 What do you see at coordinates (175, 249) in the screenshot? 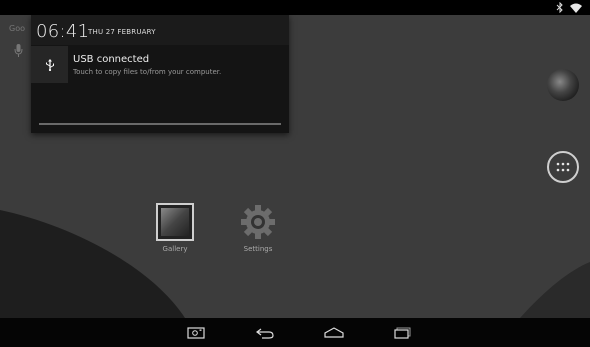
I see `app-label-gallery: Gallery` at bounding box center [175, 249].